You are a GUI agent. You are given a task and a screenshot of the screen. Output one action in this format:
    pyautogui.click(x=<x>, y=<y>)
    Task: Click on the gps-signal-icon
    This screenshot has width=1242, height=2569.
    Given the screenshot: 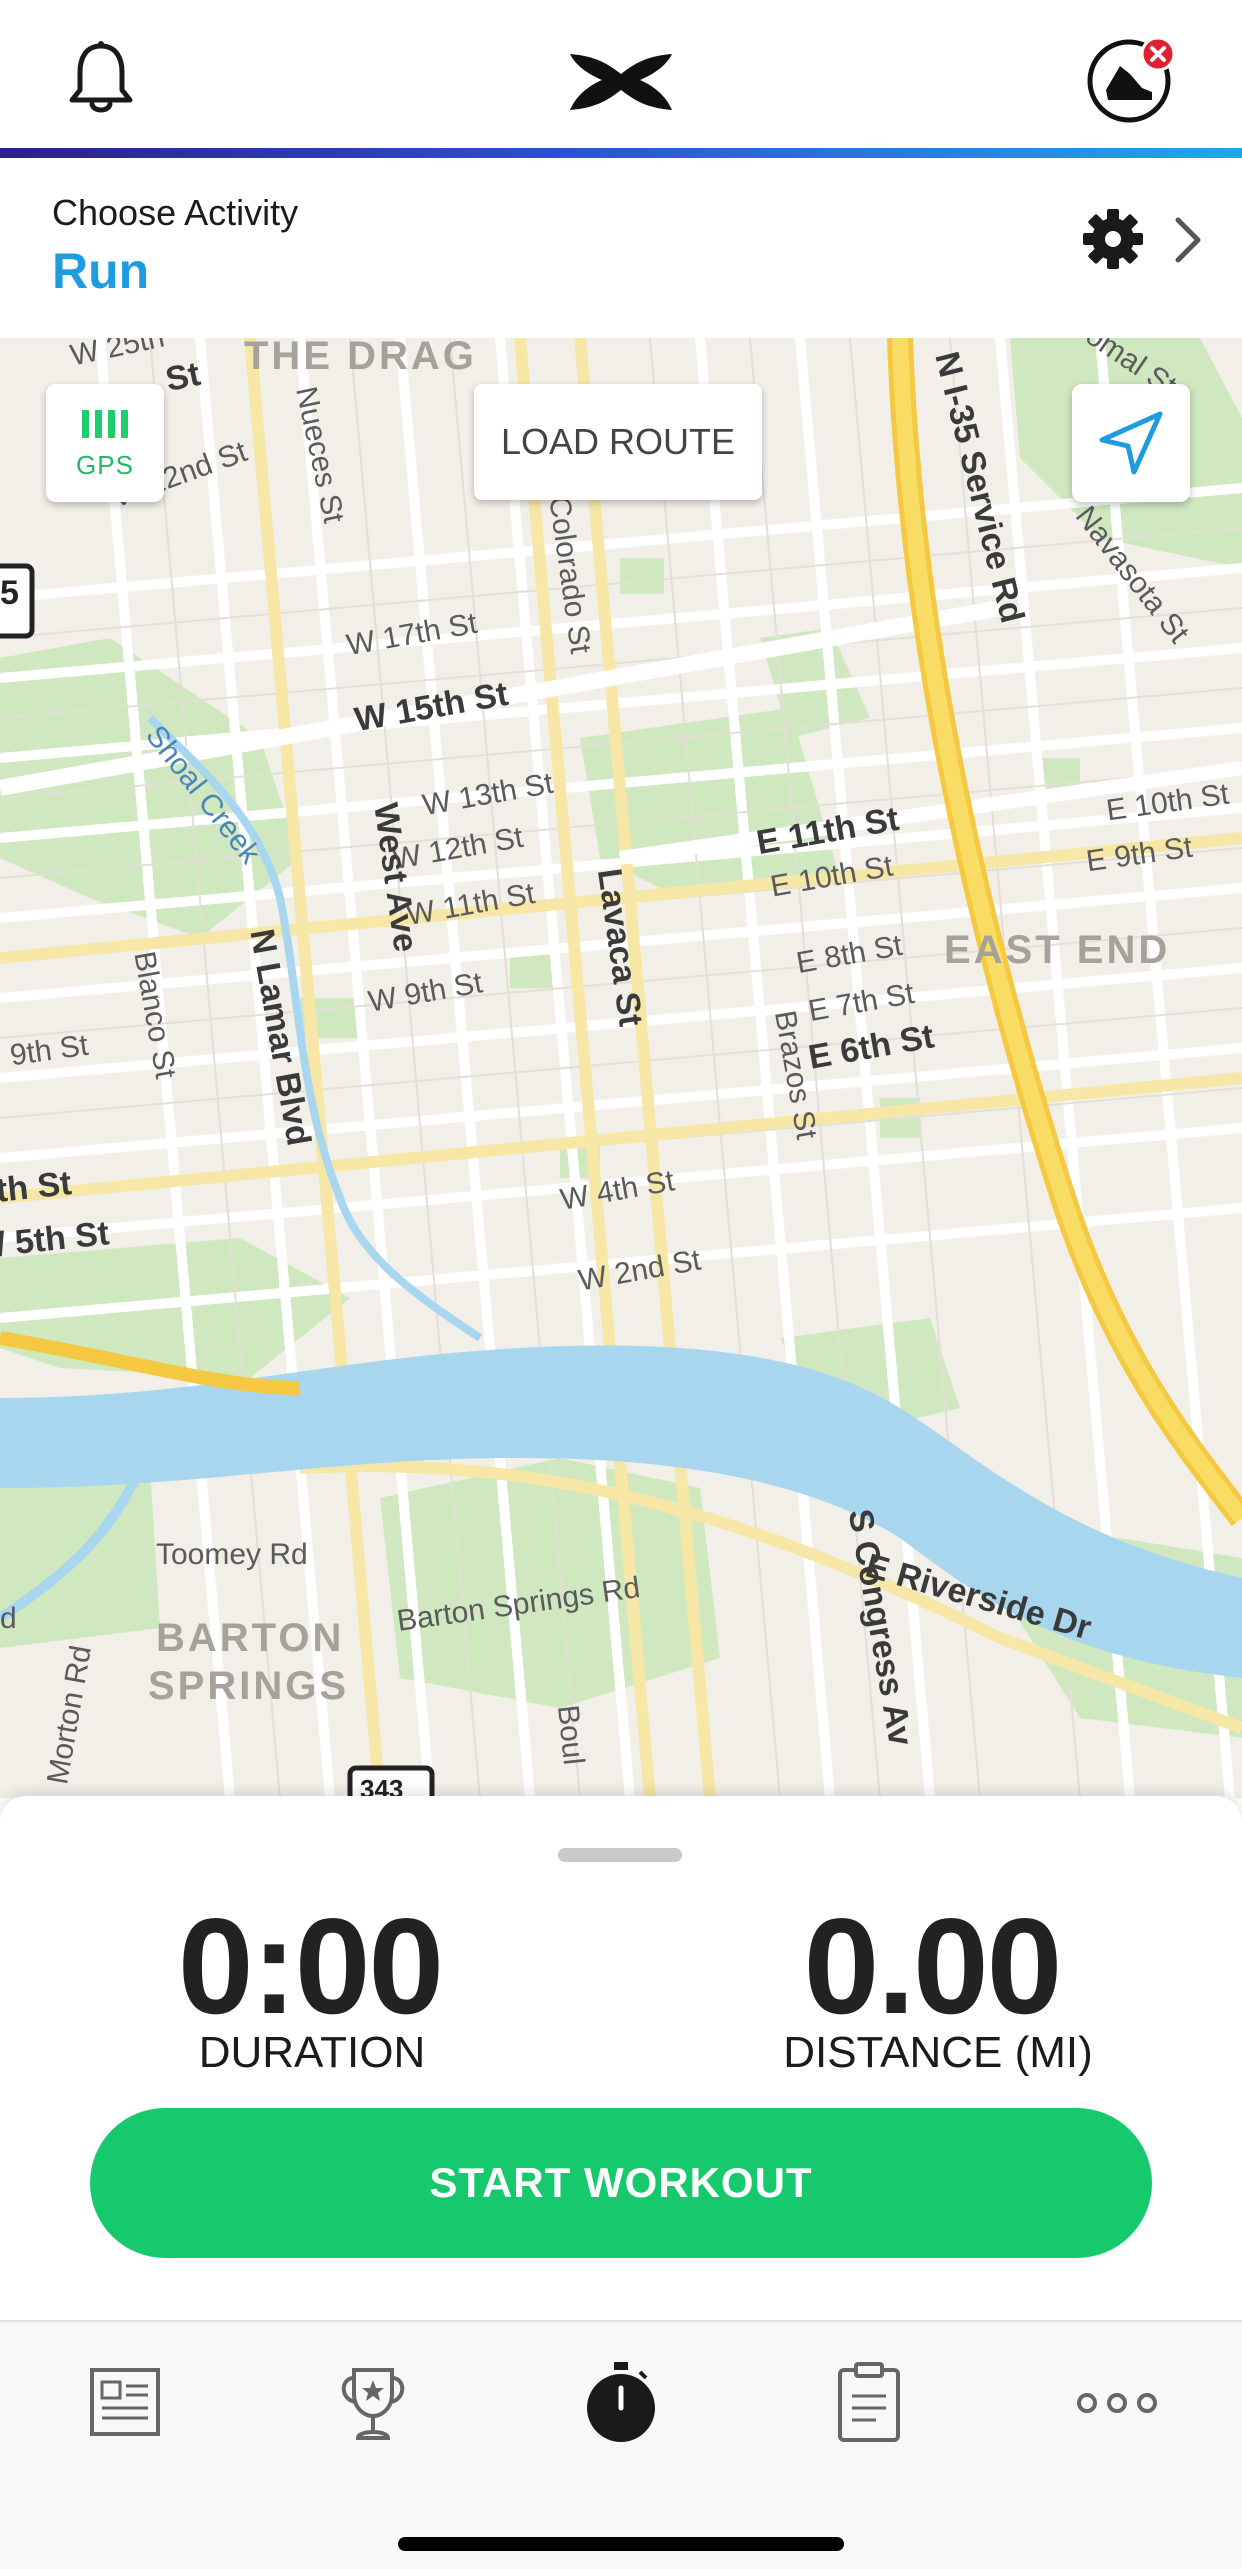 What is the action you would take?
    pyautogui.click(x=106, y=424)
    